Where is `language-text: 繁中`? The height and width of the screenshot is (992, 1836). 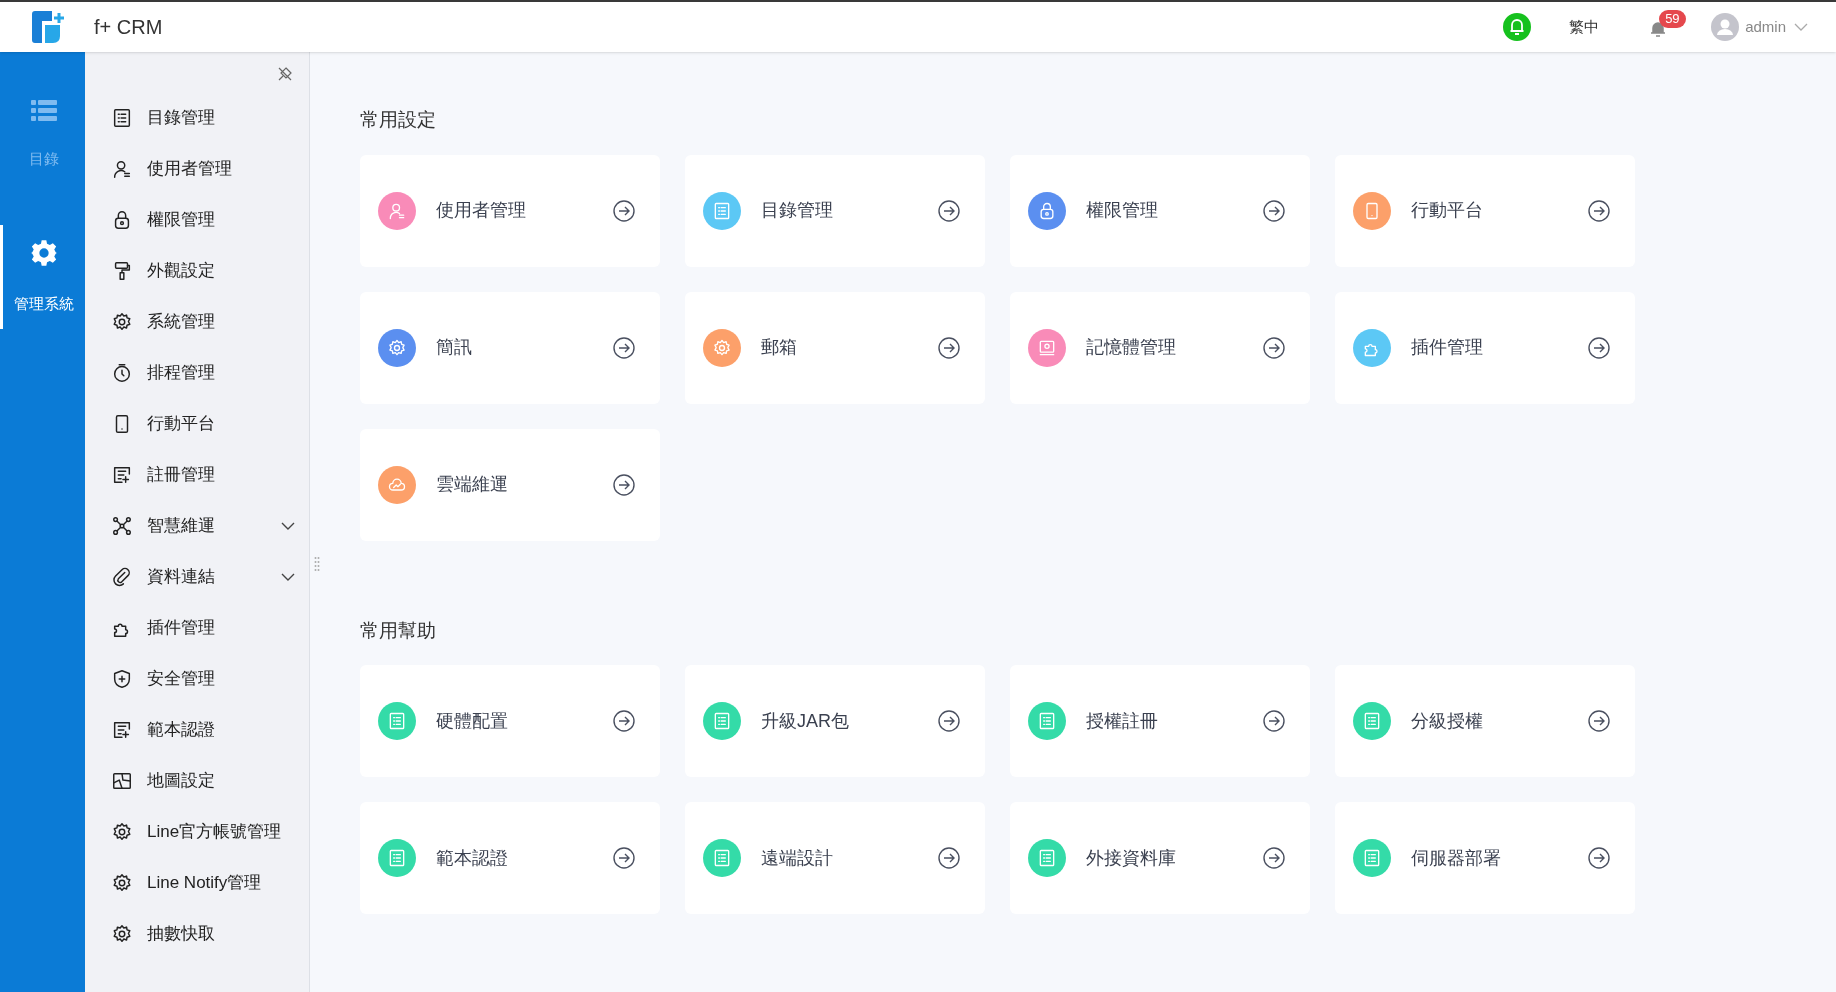 language-text: 繁中 is located at coordinates (1584, 27).